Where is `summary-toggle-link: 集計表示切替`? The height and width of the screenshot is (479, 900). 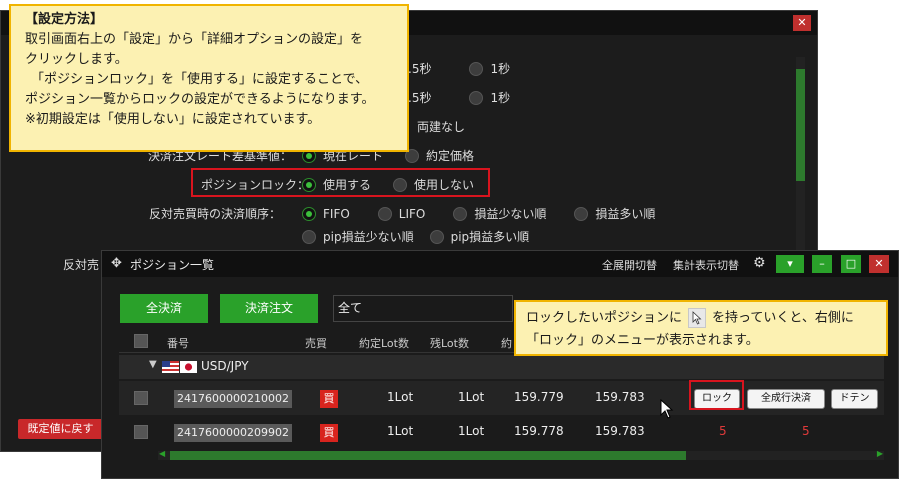
summary-toggle-link: 集計表示切替 is located at coordinates (706, 265).